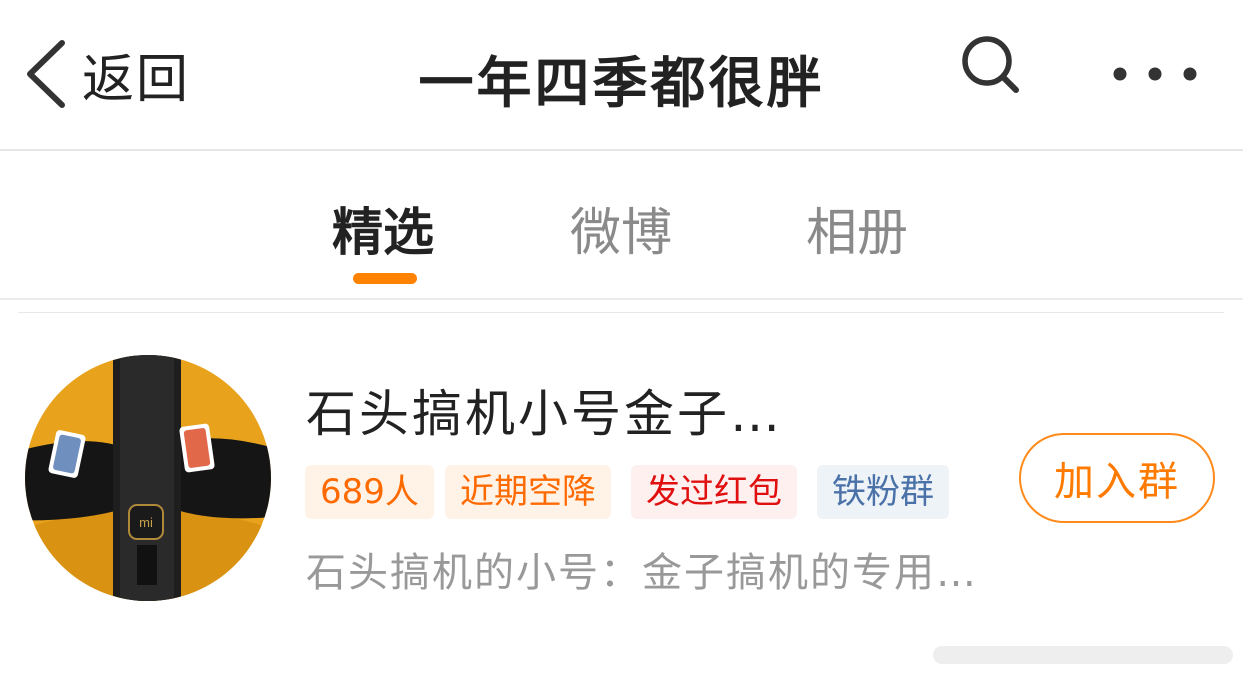 This screenshot has height=679, width=1243. I want to click on list-divider, so click(621, 312).